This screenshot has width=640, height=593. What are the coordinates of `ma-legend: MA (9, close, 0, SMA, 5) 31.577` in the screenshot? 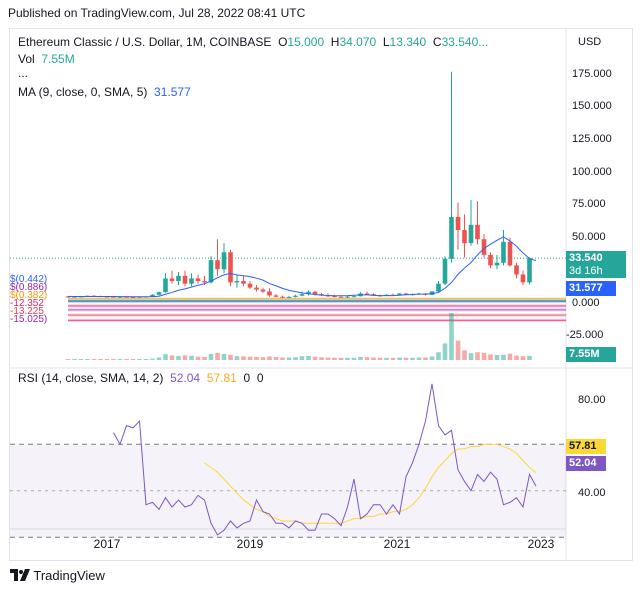 It's located at (104, 92).